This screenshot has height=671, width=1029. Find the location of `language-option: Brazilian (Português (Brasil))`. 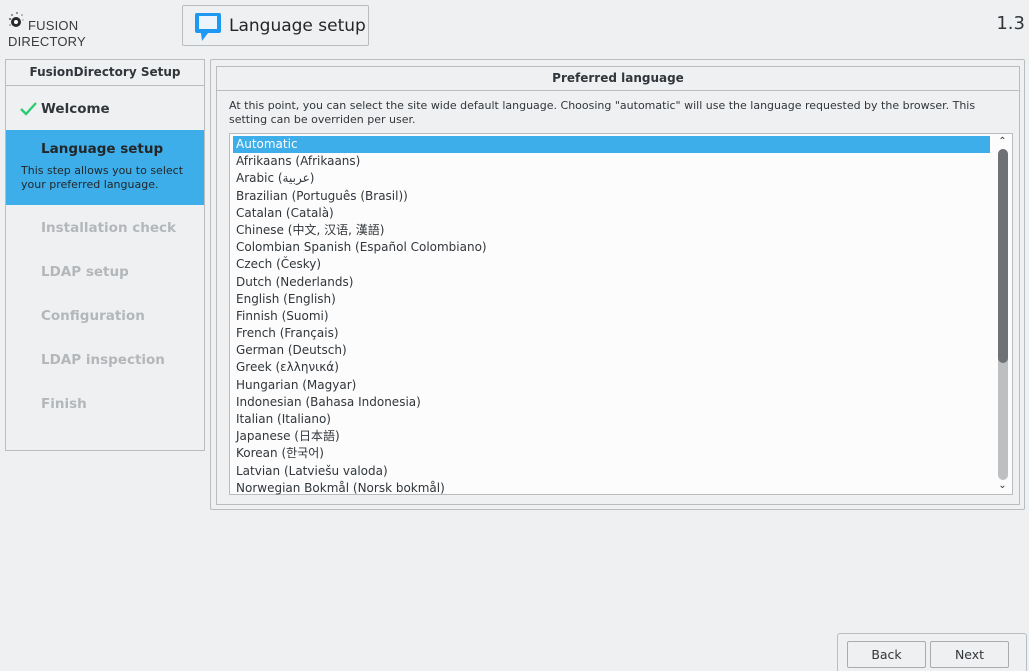

language-option: Brazilian (Português (Brasil)) is located at coordinates (611, 196).